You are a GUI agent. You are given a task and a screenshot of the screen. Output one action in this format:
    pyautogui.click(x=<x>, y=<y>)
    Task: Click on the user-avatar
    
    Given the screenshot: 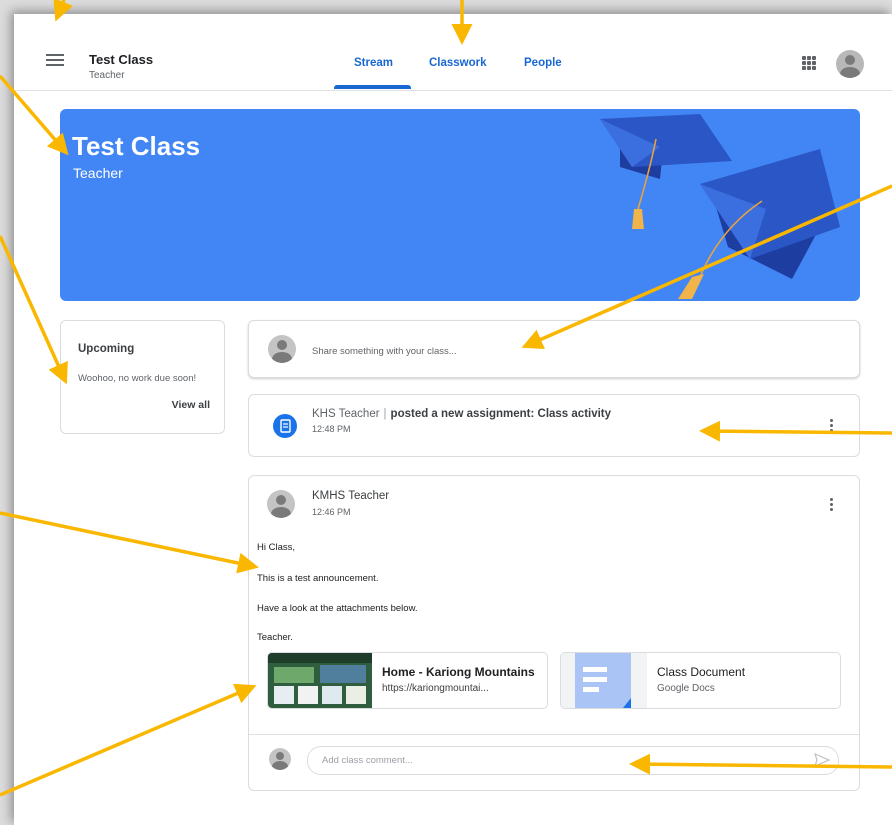 What is the action you would take?
    pyautogui.click(x=282, y=349)
    